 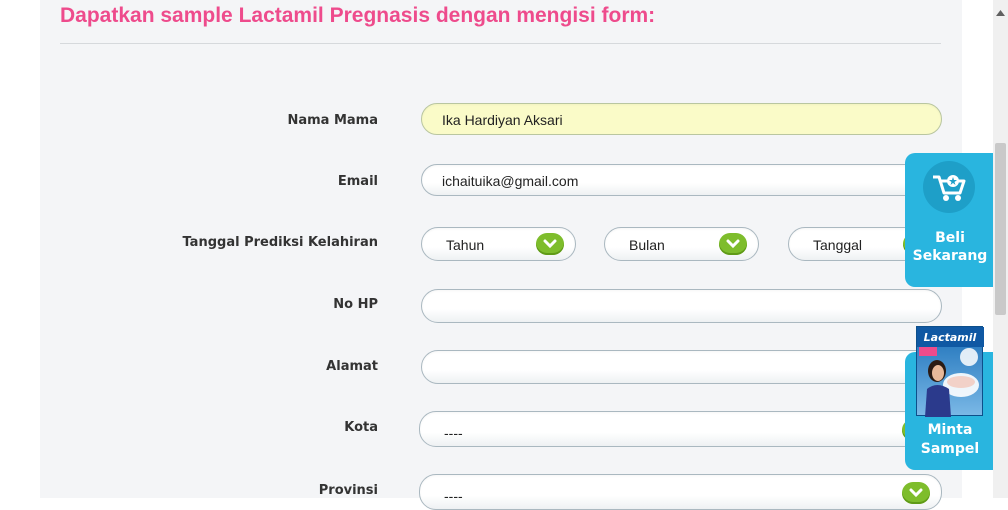 What do you see at coordinates (1000, 229) in the screenshot?
I see `scrollbar-thumb` at bounding box center [1000, 229].